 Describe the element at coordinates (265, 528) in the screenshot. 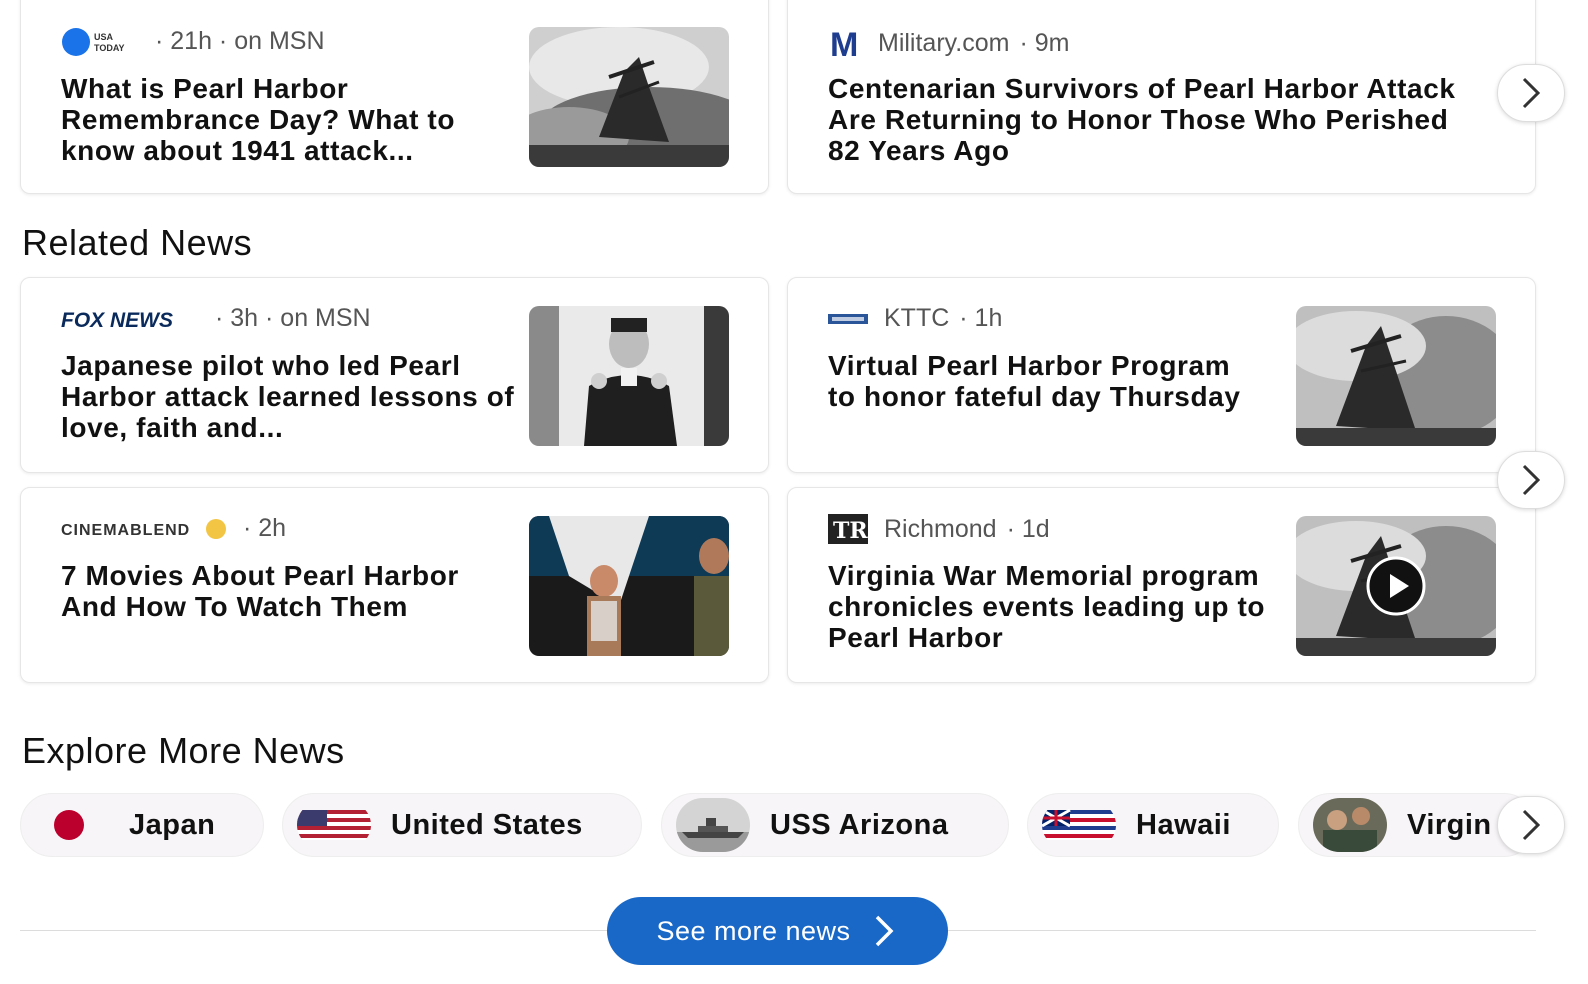

I see `source-meta: · 2h` at that location.